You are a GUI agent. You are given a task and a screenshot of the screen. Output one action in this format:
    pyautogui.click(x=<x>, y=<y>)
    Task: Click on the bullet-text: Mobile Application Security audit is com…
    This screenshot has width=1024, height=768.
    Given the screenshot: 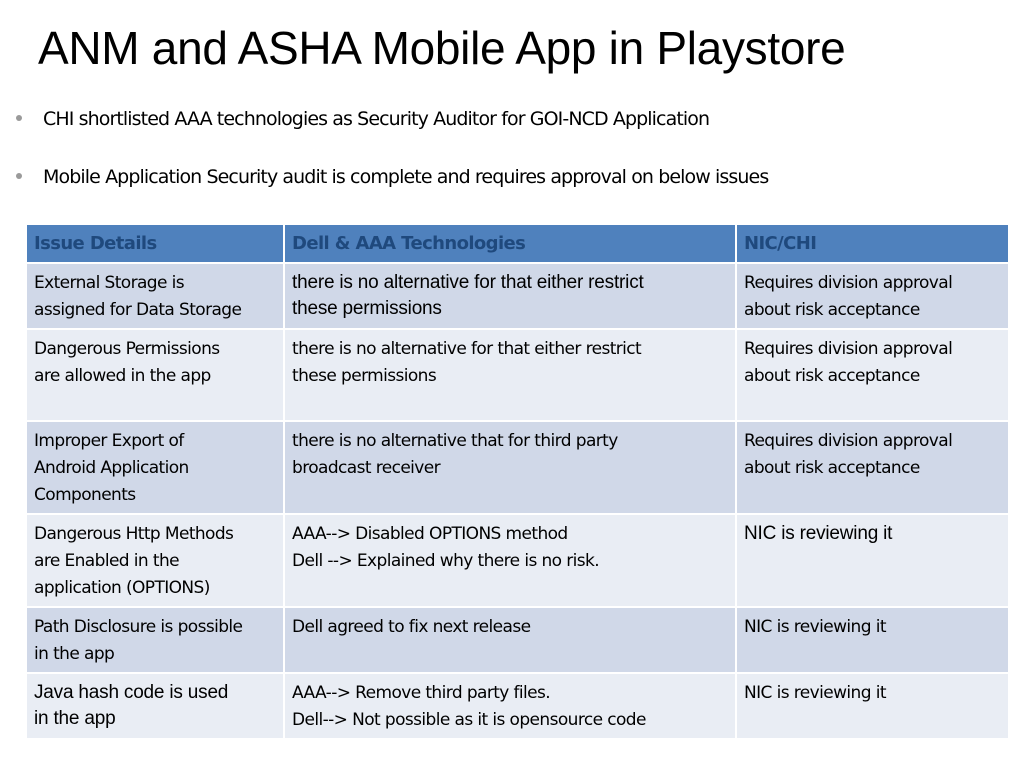 What is the action you would take?
    pyautogui.click(x=406, y=177)
    